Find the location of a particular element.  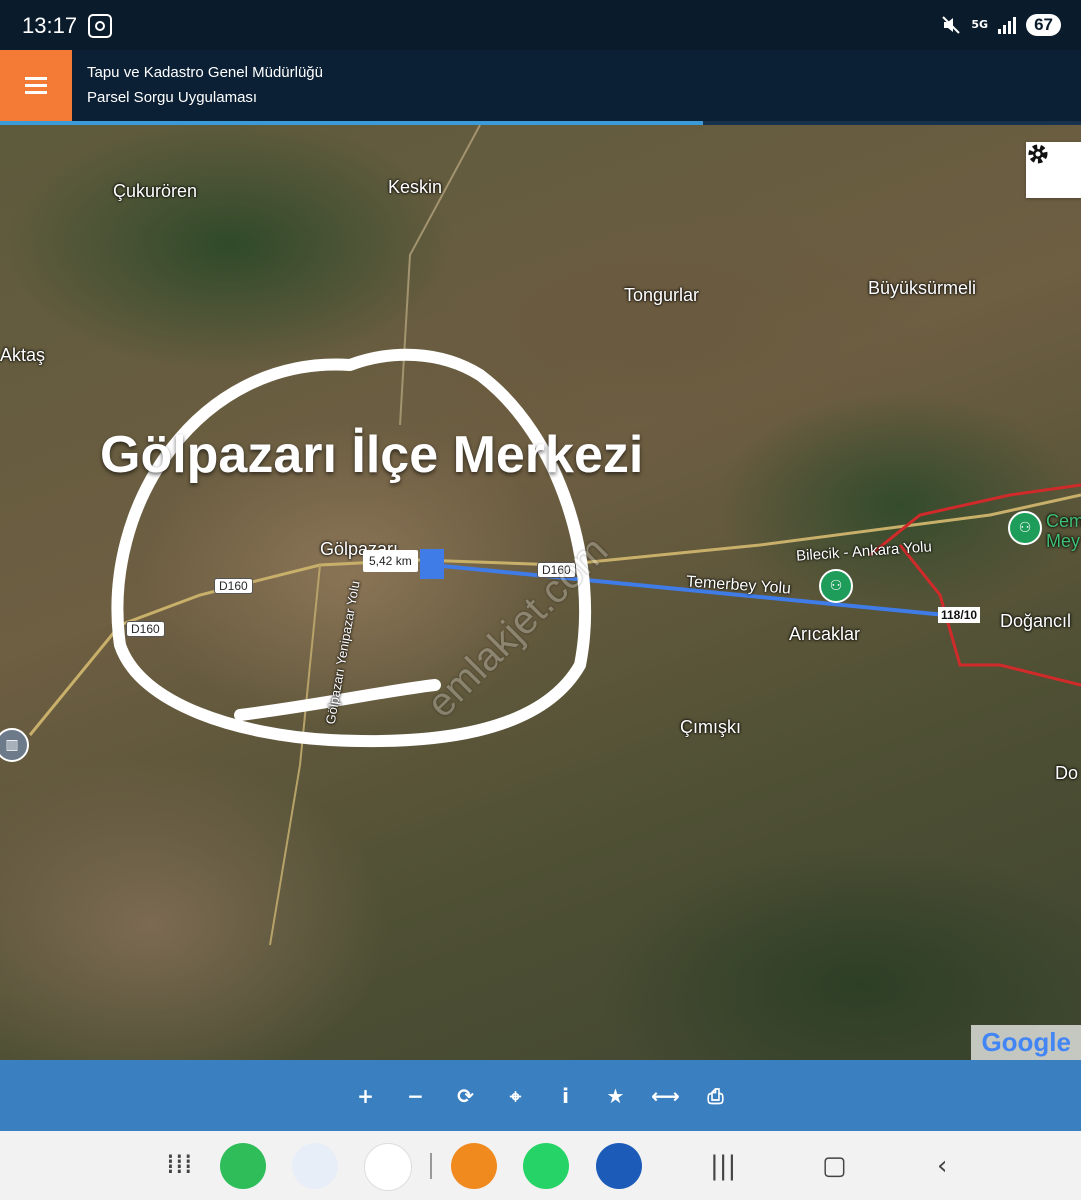

map-toolbar: + − ⟳ ⌖ i ★ ⟷ ⎙ is located at coordinates (540, 1095).